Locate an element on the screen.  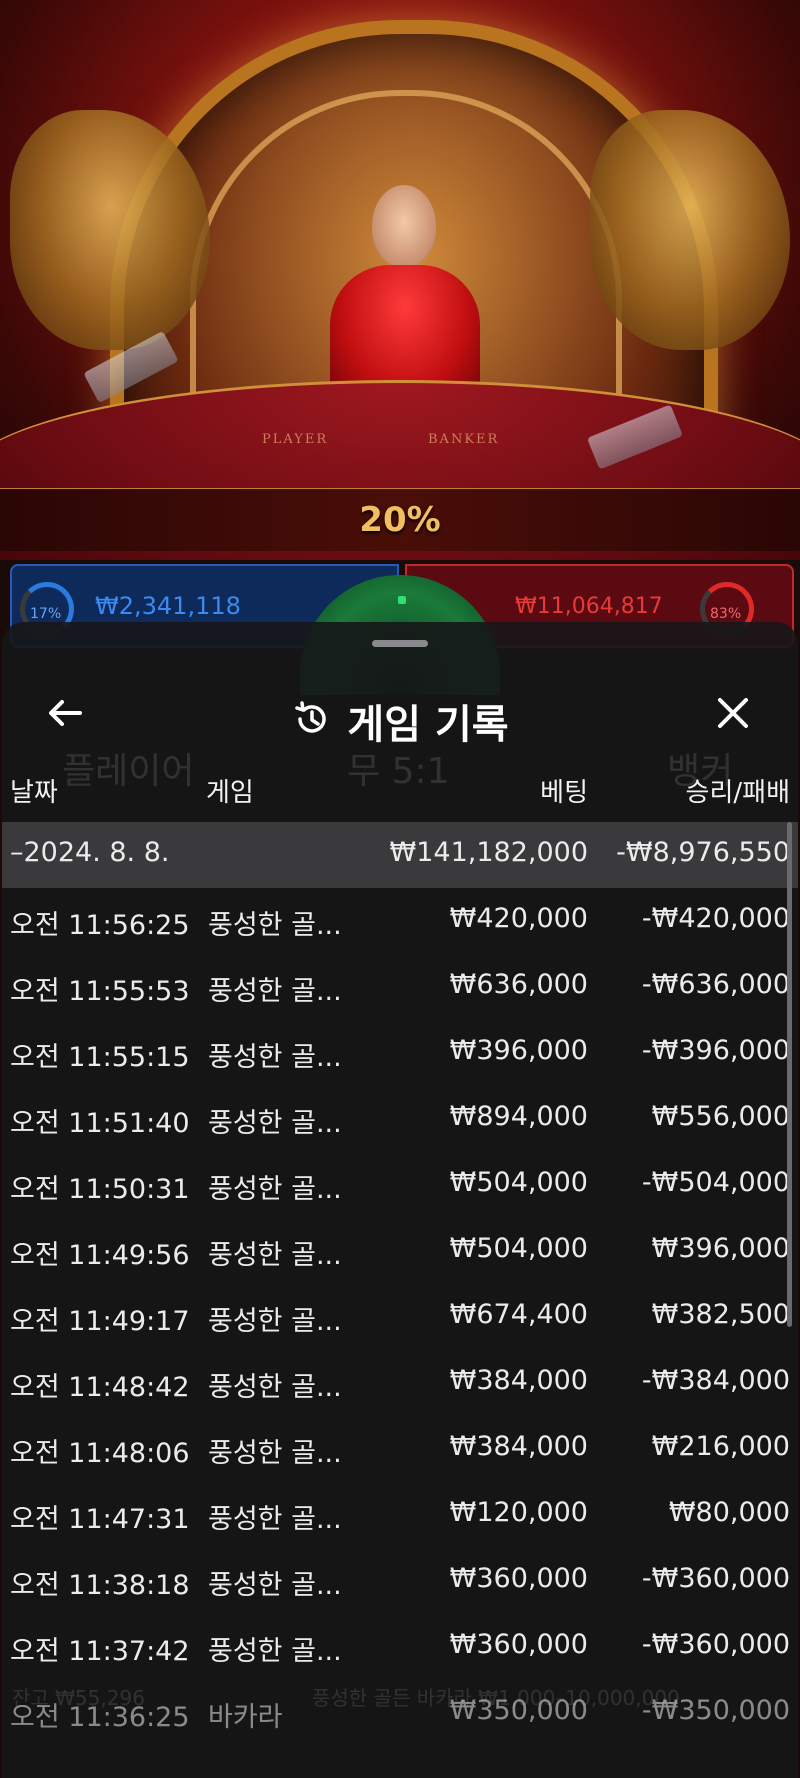
row-game: 바카라 is located at coordinates (245, 1717).